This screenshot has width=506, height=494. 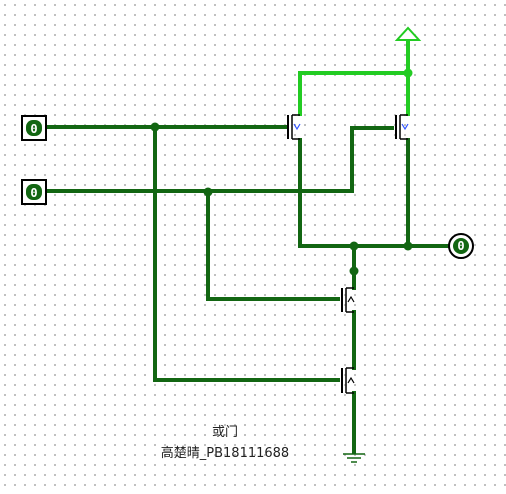 I want to click on input-pin-a: 0, so click(x=34, y=128).